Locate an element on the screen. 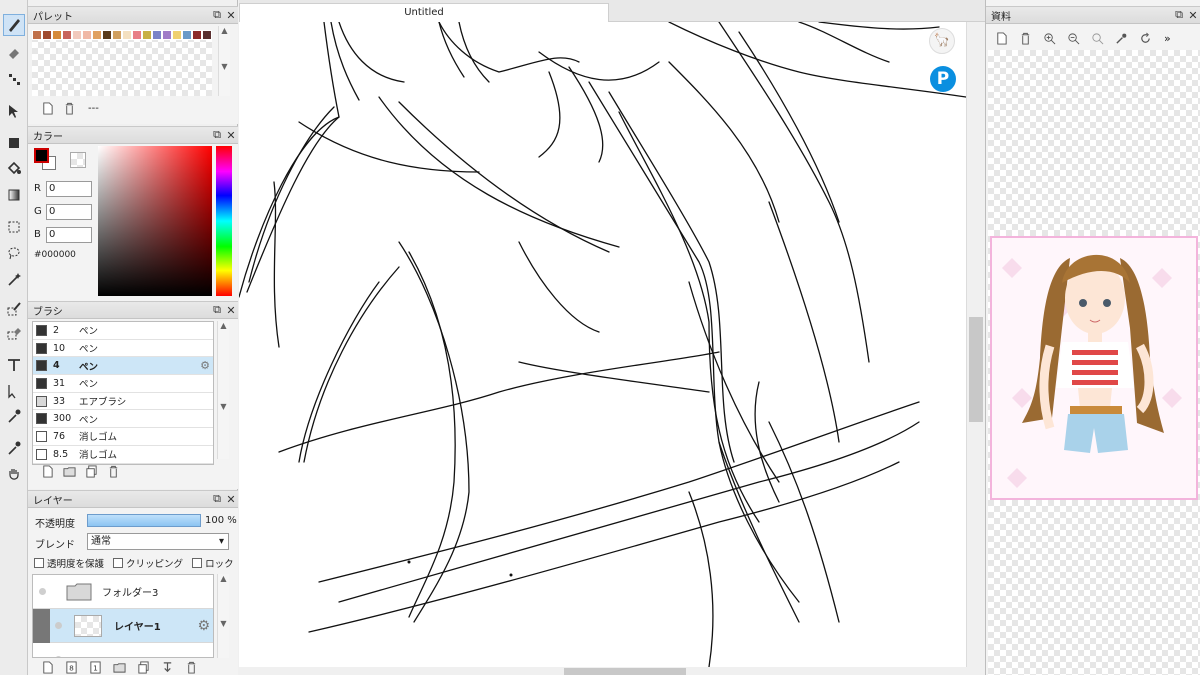 The height and width of the screenshot is (675, 1200). new-reference-icon is located at coordinates (1001, 38).